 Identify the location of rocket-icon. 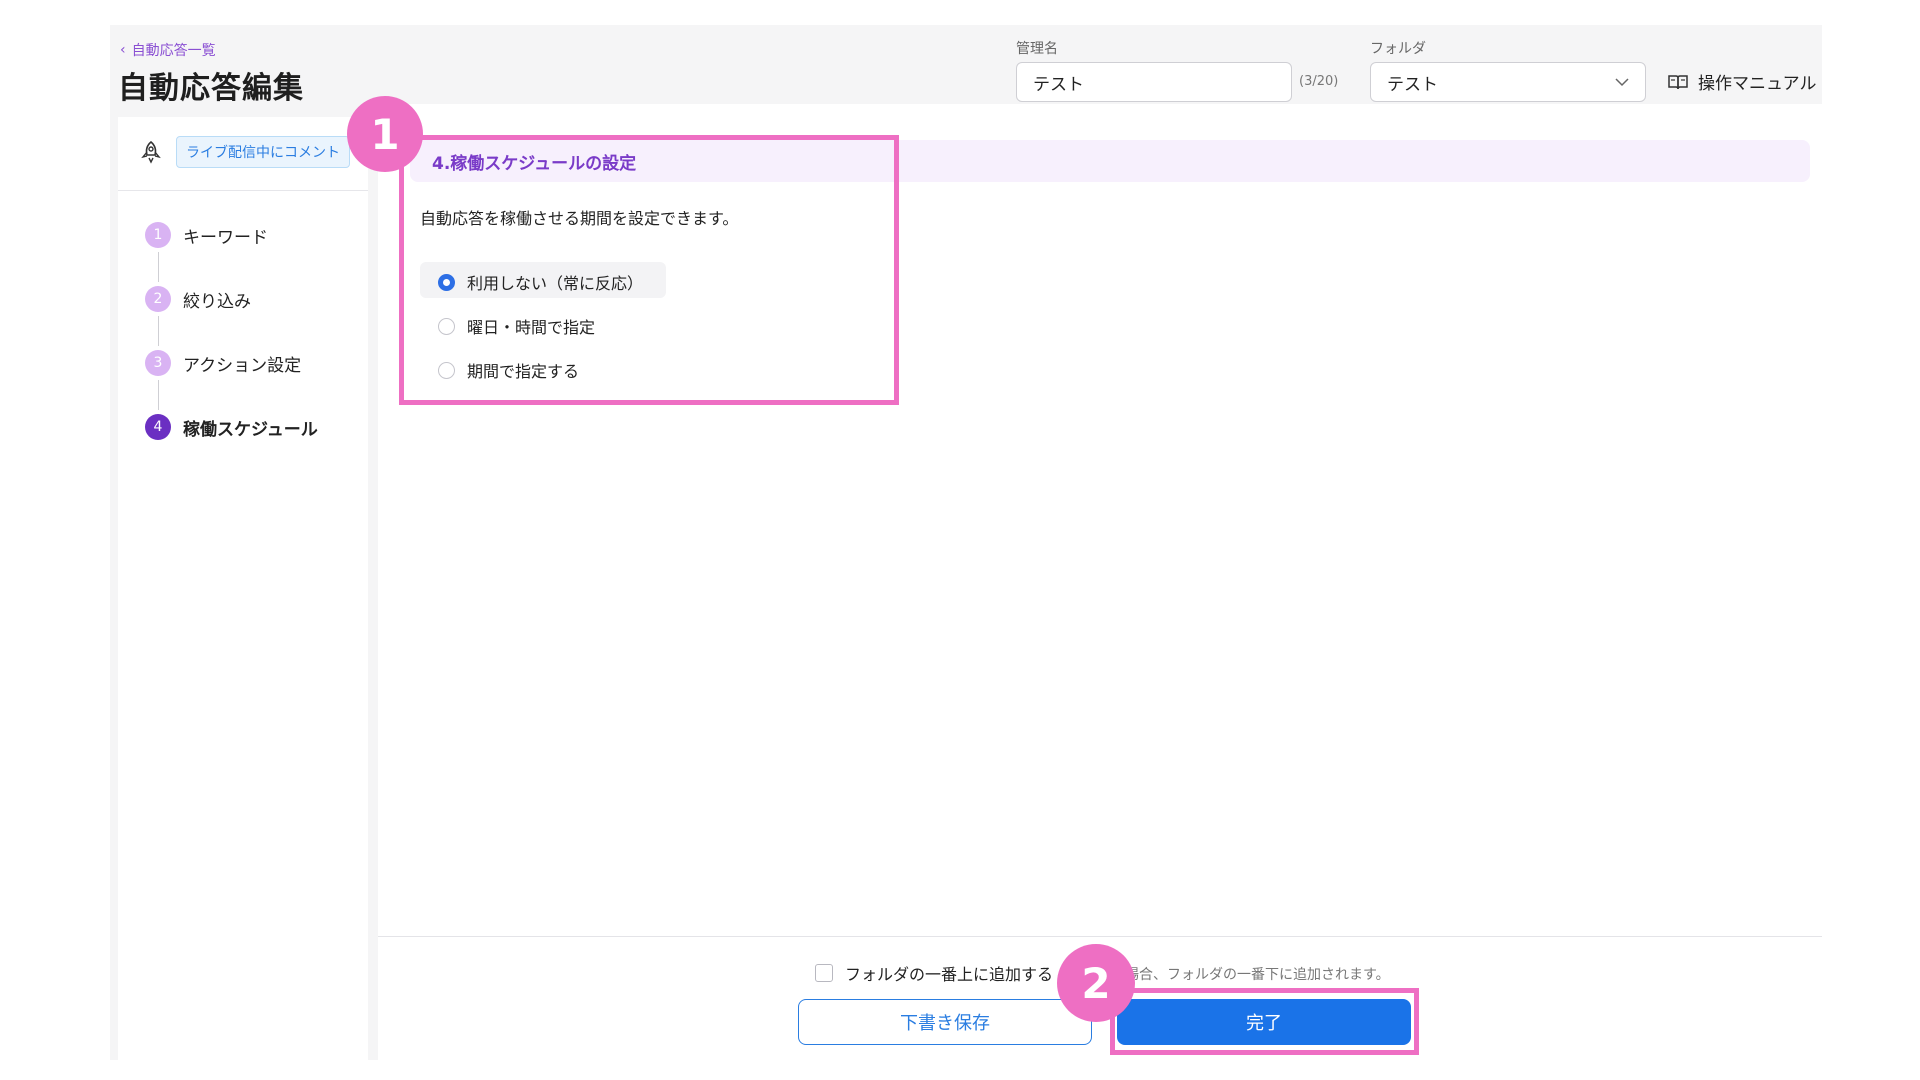
(151, 152).